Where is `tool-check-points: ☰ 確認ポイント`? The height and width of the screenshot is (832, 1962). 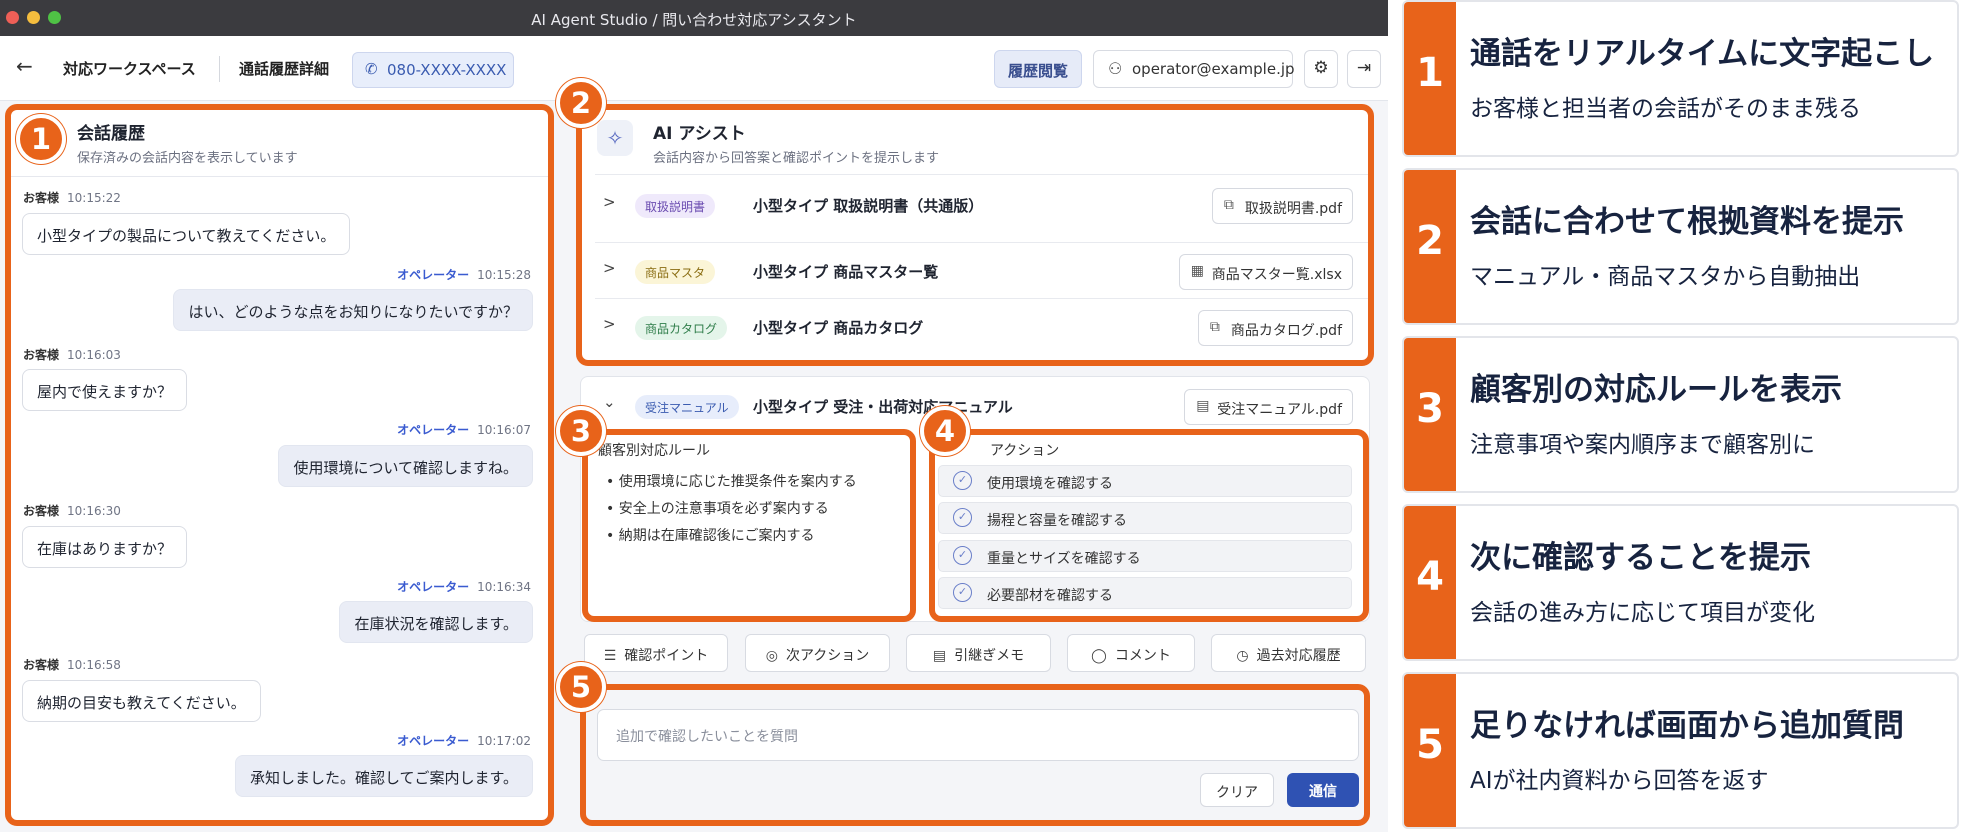 tool-check-points: ☰ 確認ポイント is located at coordinates (656, 653).